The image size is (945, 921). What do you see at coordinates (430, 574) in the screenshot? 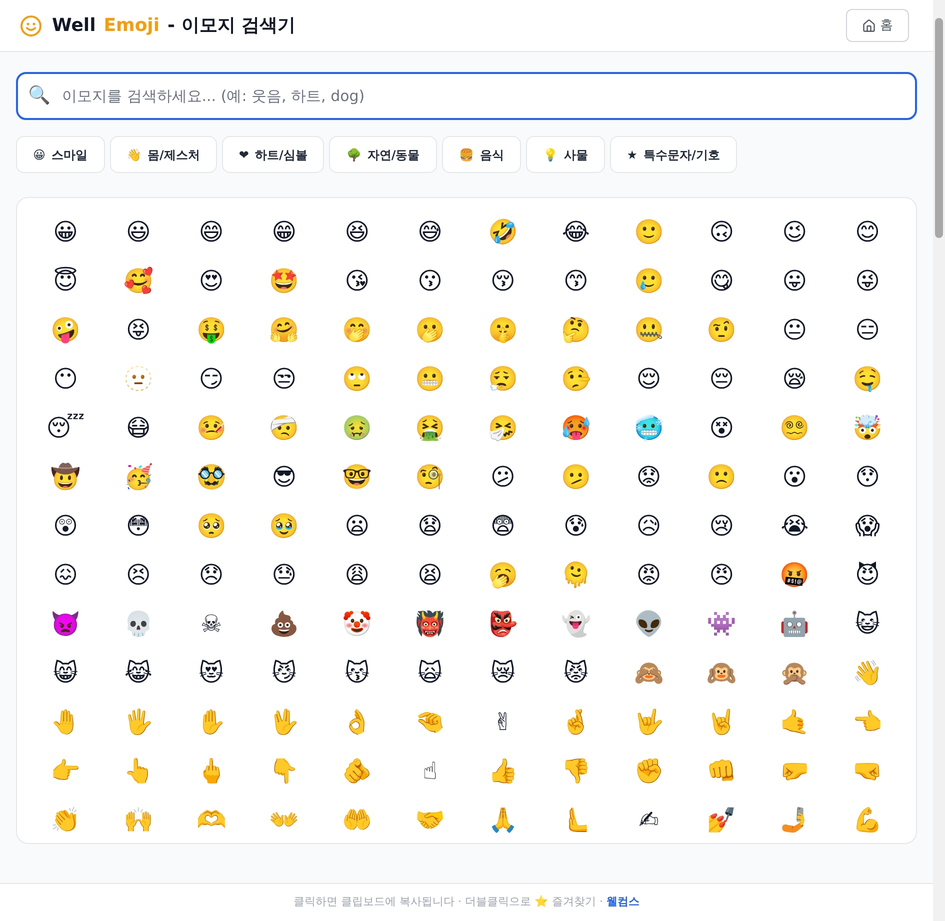
I see `emoji-button: 😫` at bounding box center [430, 574].